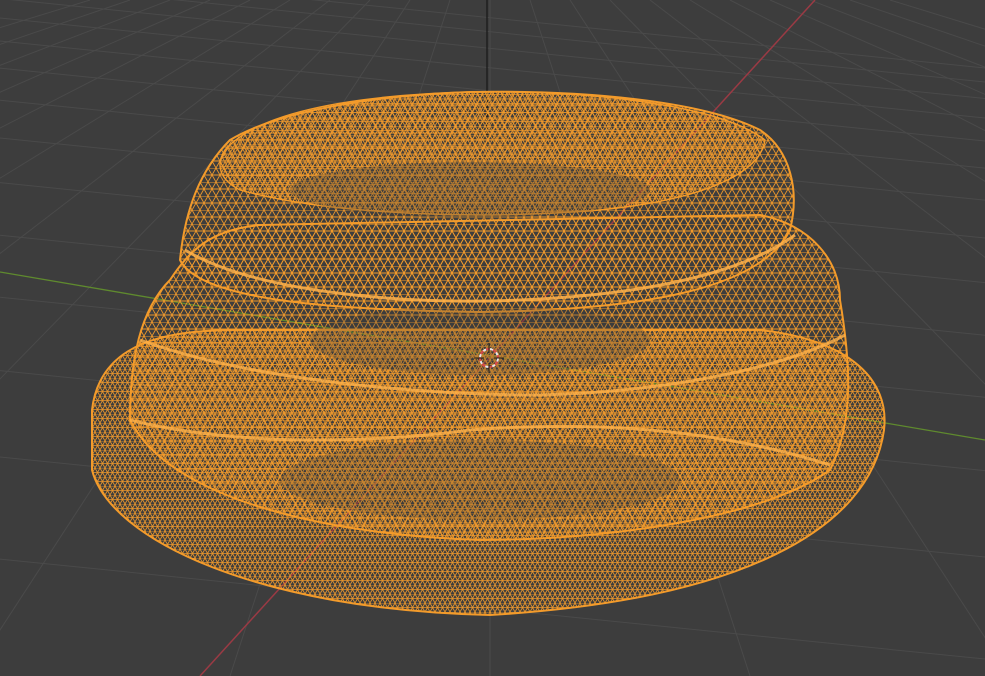 The height and width of the screenshot is (676, 985). What do you see at coordinates (480, 480) in the screenshot?
I see `mesh-recess-lower` at bounding box center [480, 480].